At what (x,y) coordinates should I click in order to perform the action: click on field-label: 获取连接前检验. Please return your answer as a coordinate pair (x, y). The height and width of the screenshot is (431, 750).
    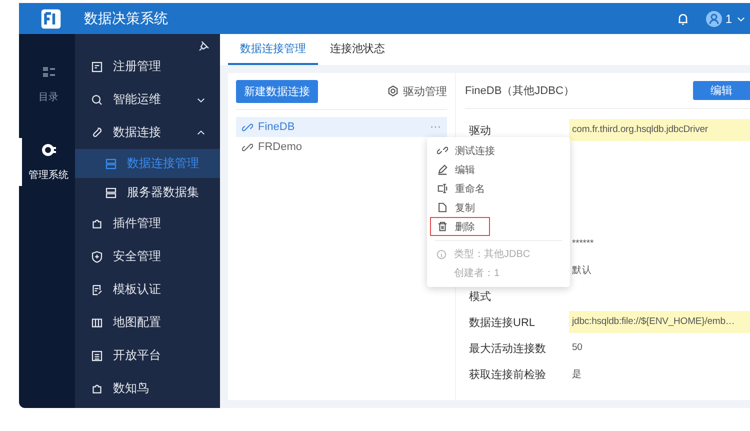
    Looking at the image, I should click on (507, 375).